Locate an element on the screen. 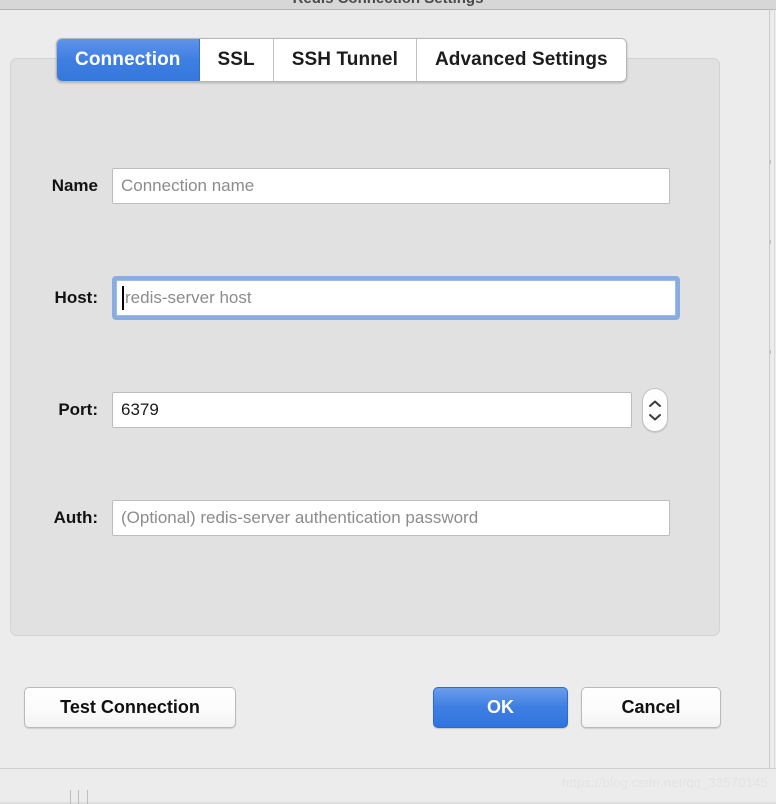 The image size is (776, 804). port-label: Port: is located at coordinates (78, 409).